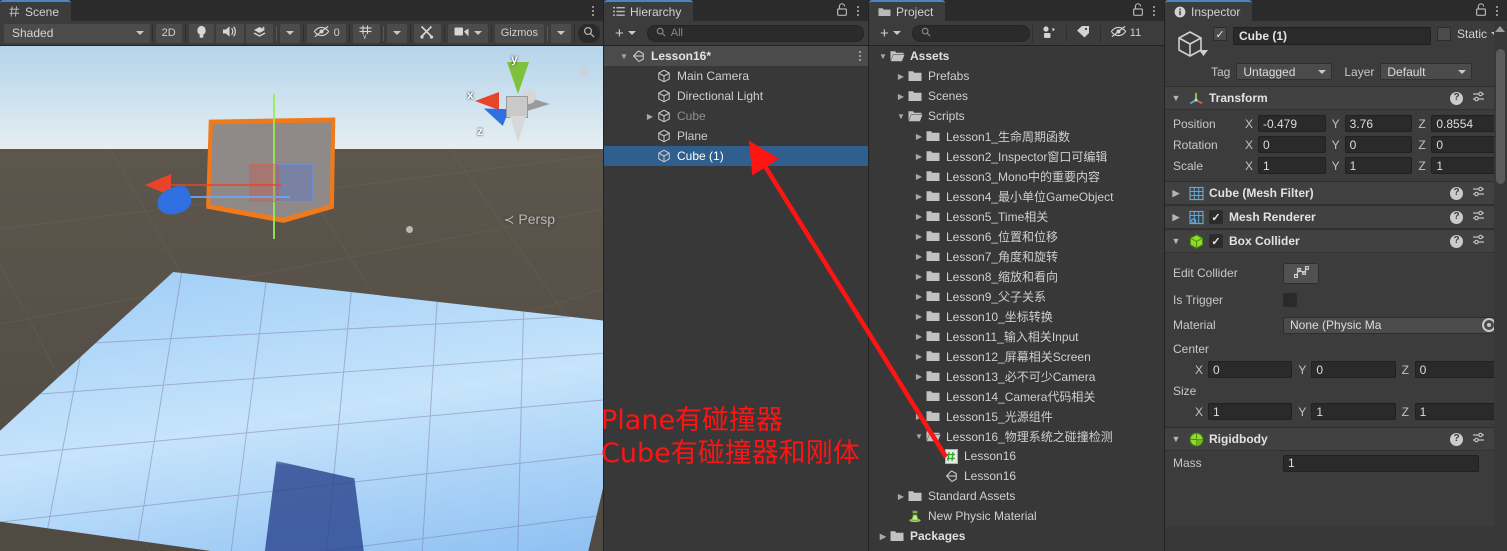 The width and height of the screenshot is (1507, 551). What do you see at coordinates (1378, 165) in the screenshot?
I see `transform-scale-field-y: 1` at bounding box center [1378, 165].